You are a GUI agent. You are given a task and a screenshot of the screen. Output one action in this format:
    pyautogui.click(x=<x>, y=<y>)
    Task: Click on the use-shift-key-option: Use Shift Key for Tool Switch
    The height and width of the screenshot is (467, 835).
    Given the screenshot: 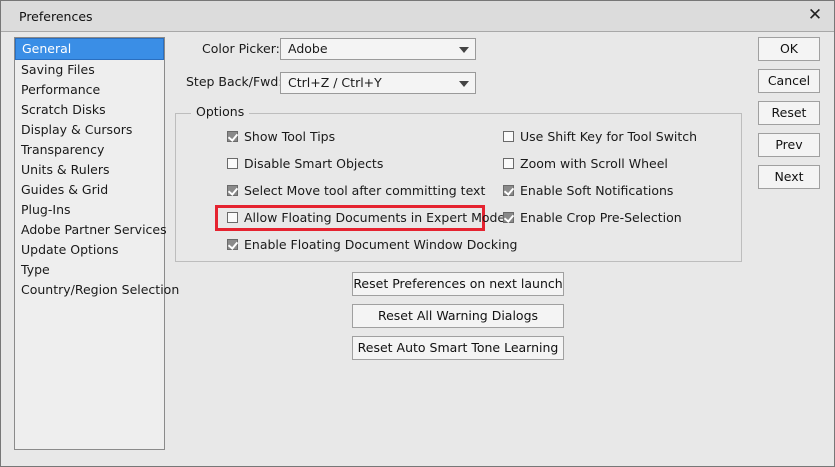 What is the action you would take?
    pyautogui.click(x=600, y=136)
    